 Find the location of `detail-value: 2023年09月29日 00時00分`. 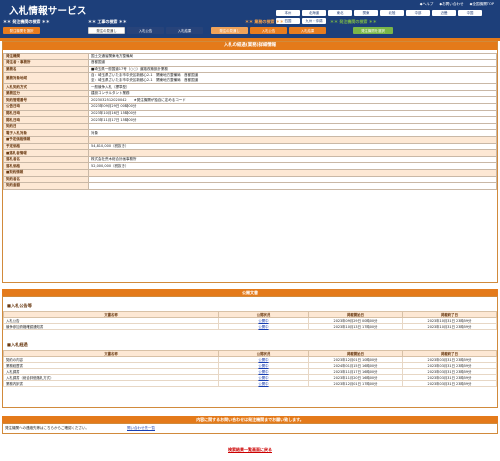

detail-value: 2023年09月29日 00時00分 is located at coordinates (292, 107).